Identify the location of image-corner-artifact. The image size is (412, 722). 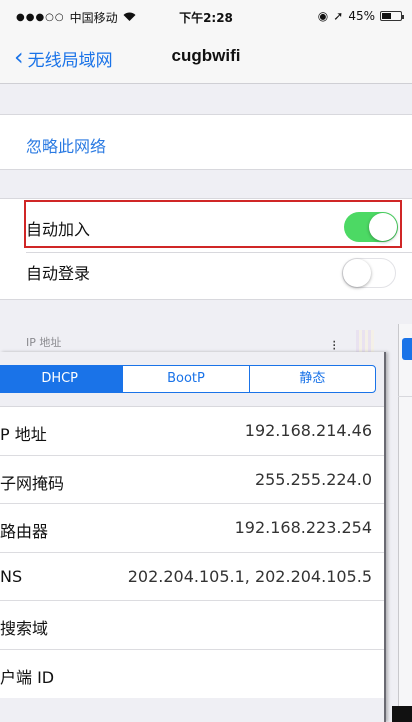
(402, 714).